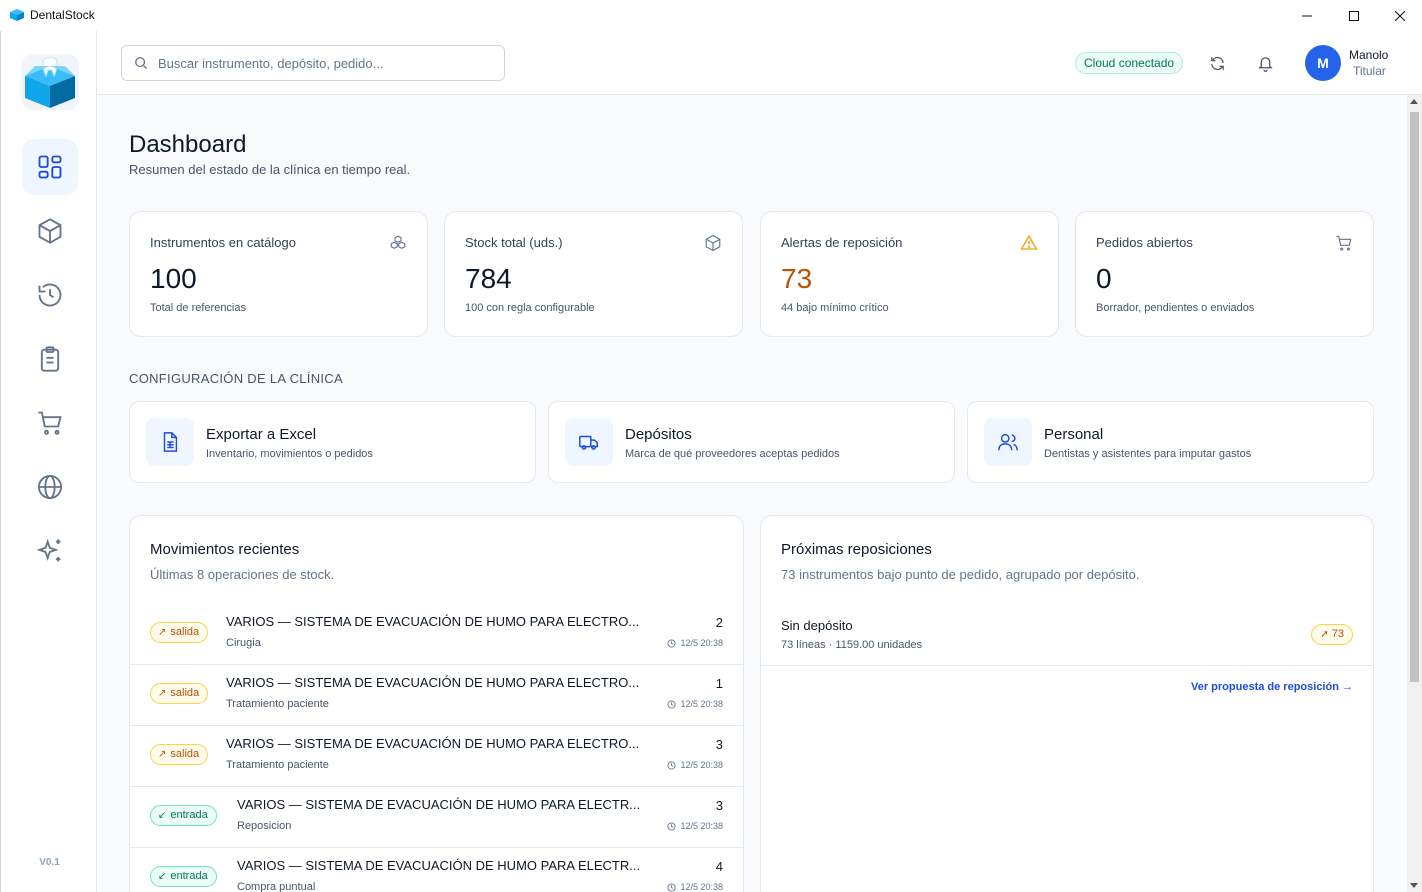 The height and width of the screenshot is (892, 1422). I want to click on sidebar-item-inventory, so click(50, 231).